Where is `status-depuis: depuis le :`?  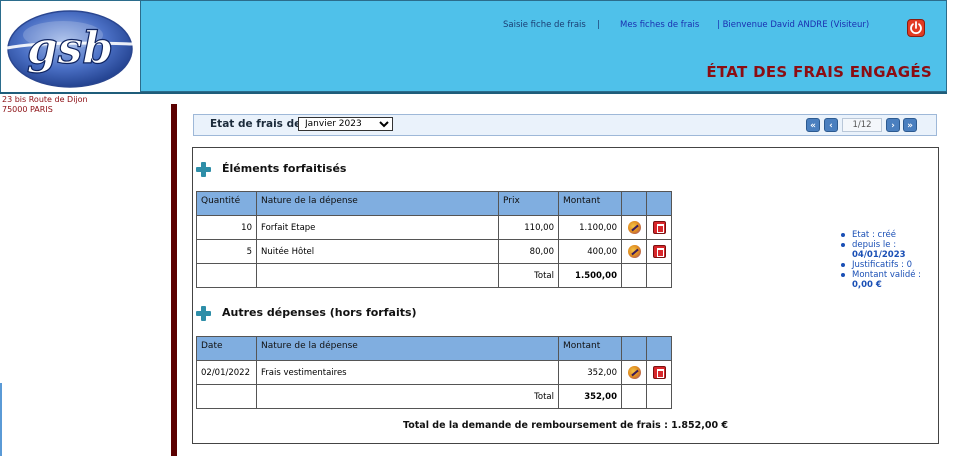 status-depuis: depuis le : is located at coordinates (878, 245).